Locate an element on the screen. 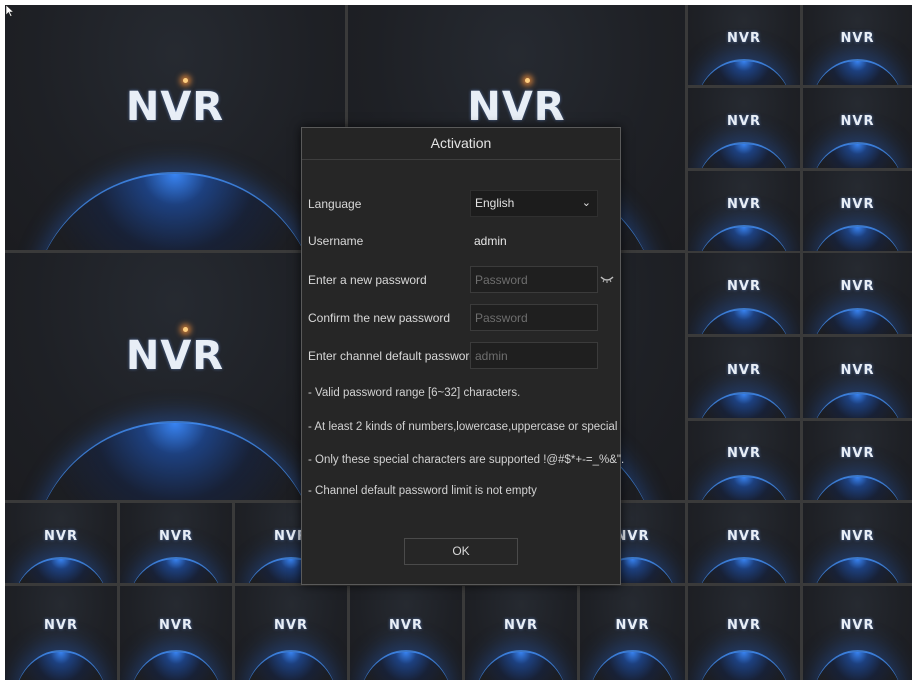  new-password-label: Enter a new password is located at coordinates (367, 280).